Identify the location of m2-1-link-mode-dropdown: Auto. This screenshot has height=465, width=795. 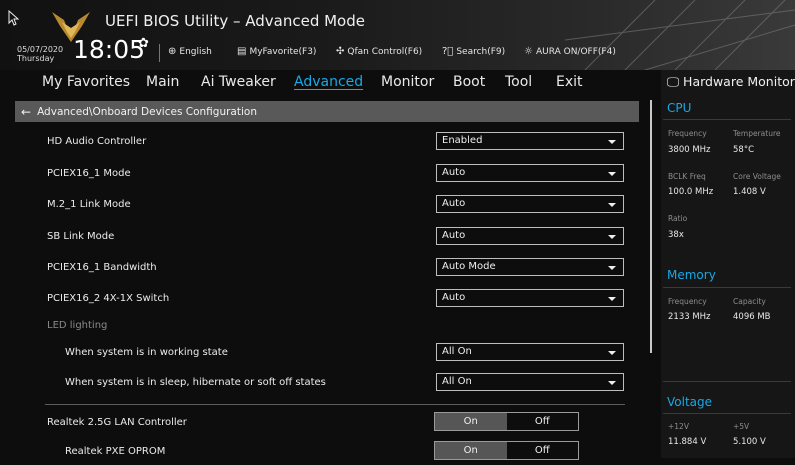
(530, 204).